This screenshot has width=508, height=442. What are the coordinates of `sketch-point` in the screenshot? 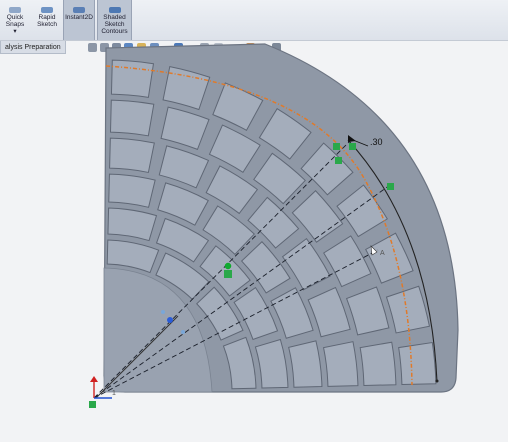 It's located at (228, 266).